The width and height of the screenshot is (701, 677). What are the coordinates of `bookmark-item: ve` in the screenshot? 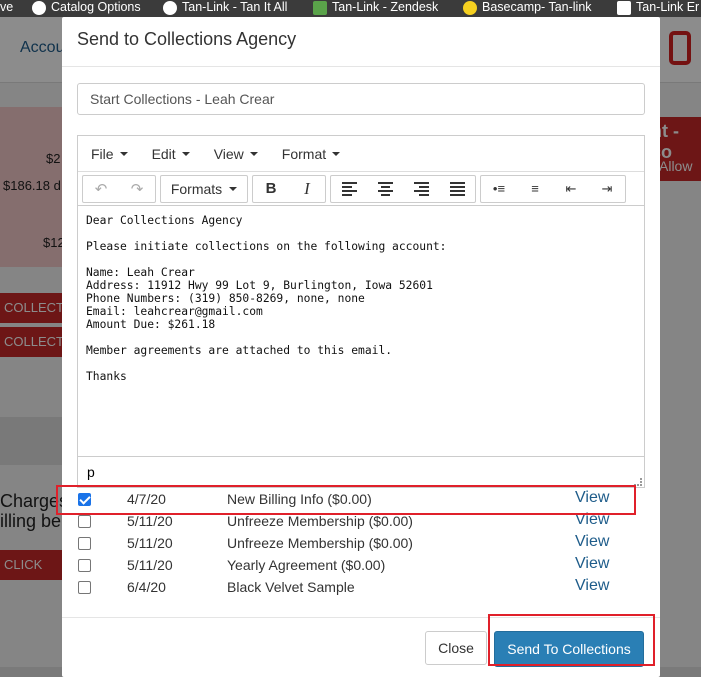 It's located at (6, 7).